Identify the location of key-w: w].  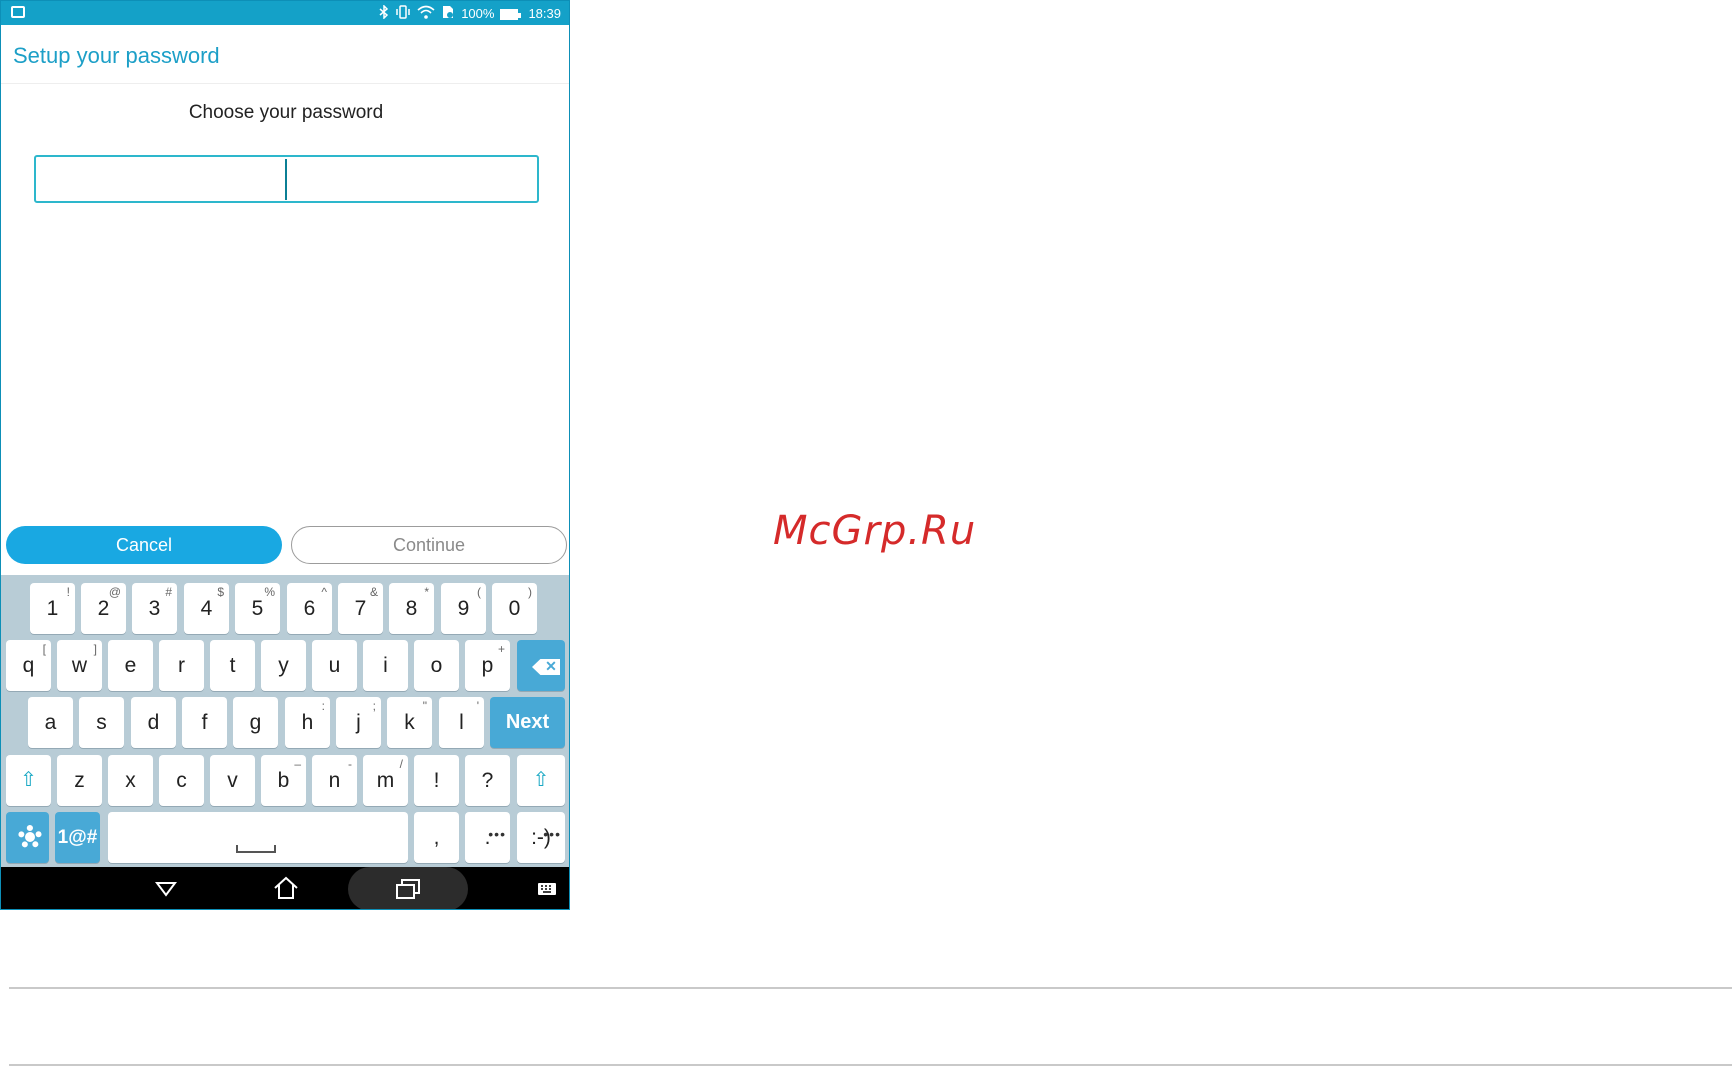
(79, 665).